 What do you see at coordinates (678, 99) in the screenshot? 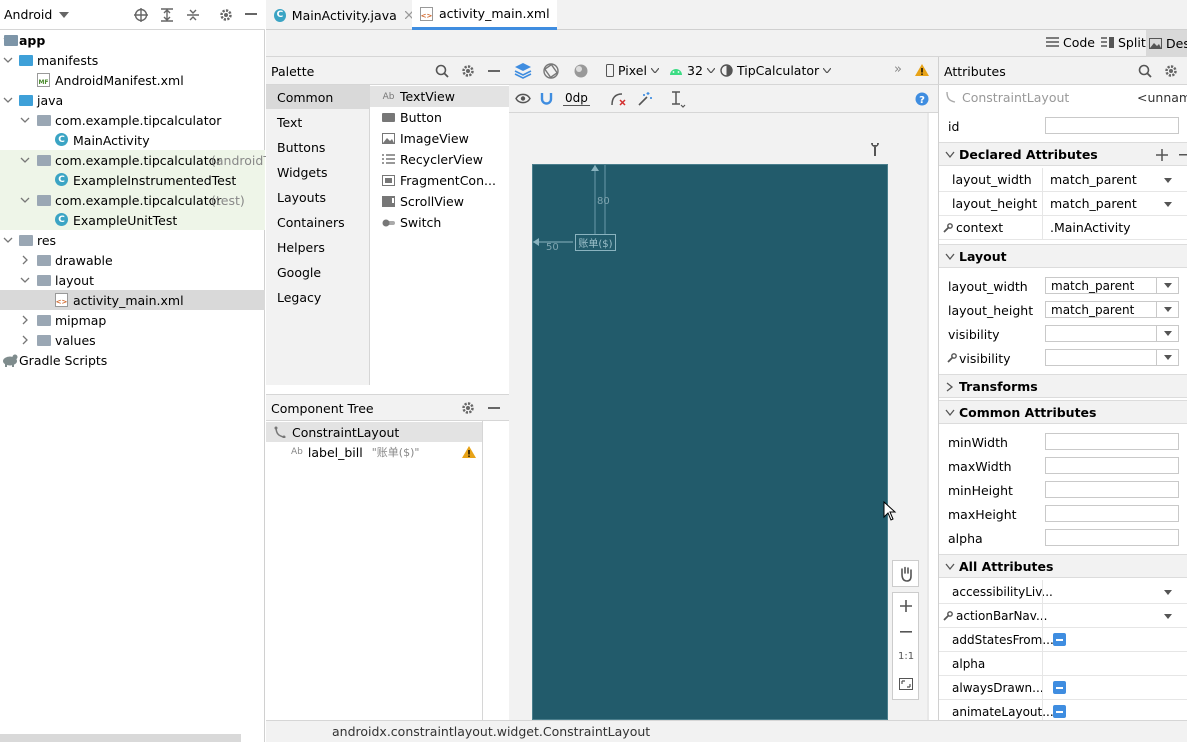
I see `guidelines-icon` at bounding box center [678, 99].